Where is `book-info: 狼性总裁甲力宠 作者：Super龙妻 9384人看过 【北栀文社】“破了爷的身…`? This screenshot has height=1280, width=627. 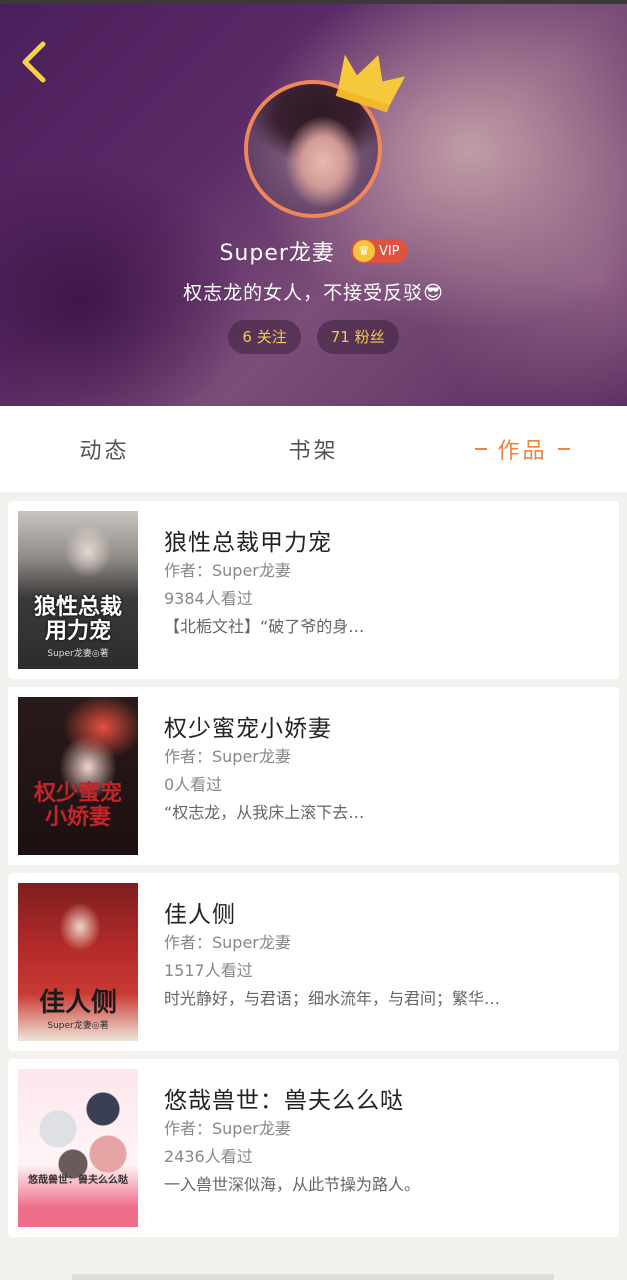
book-info: 狼性总裁甲力宠 作者：Super龙妻 9384人看过 【北栀文社】“破了爷的身… is located at coordinates (384, 582).